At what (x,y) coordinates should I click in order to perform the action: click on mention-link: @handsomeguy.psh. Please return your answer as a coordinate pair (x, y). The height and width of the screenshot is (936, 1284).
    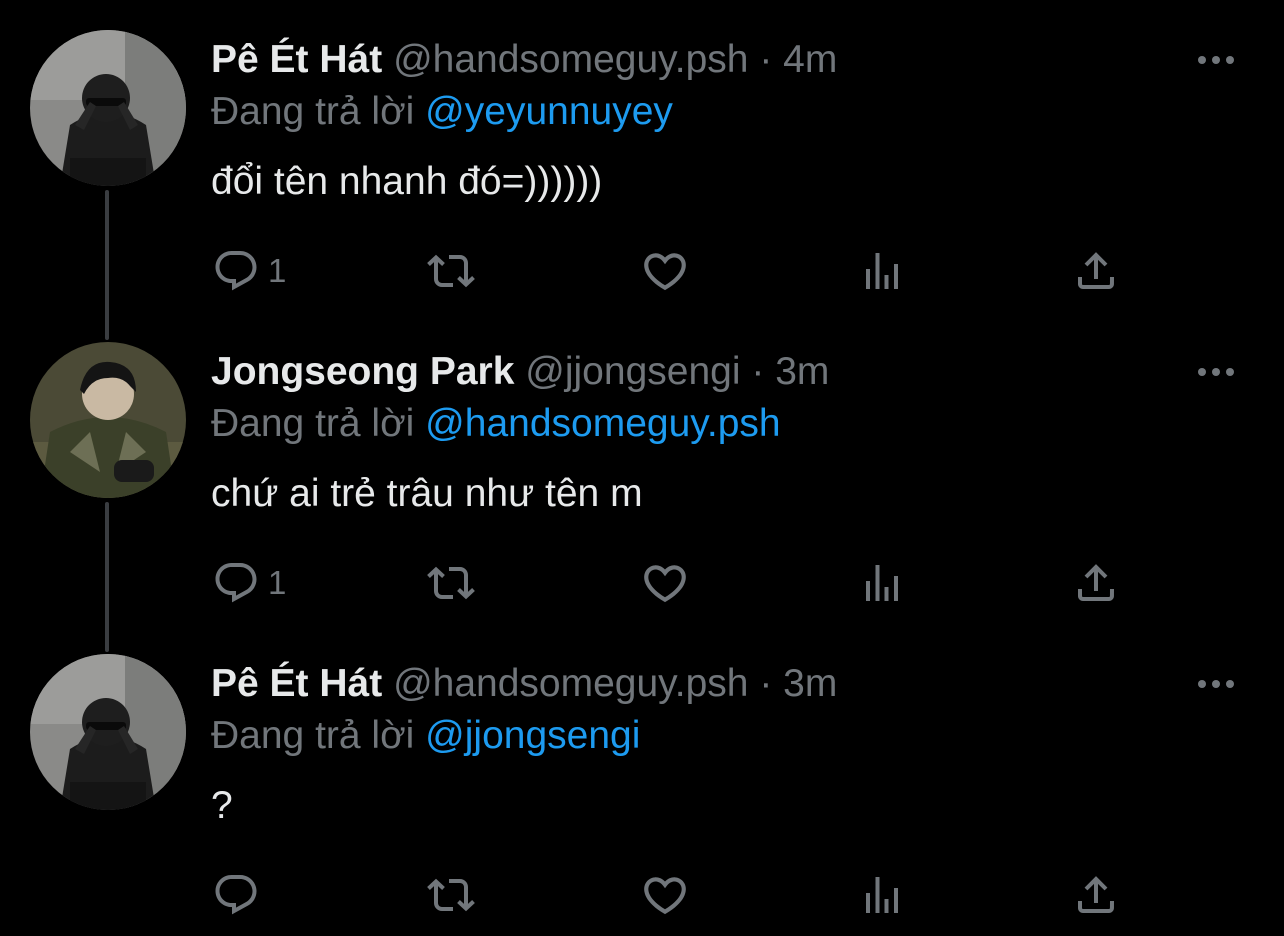
    Looking at the image, I should click on (602, 423).